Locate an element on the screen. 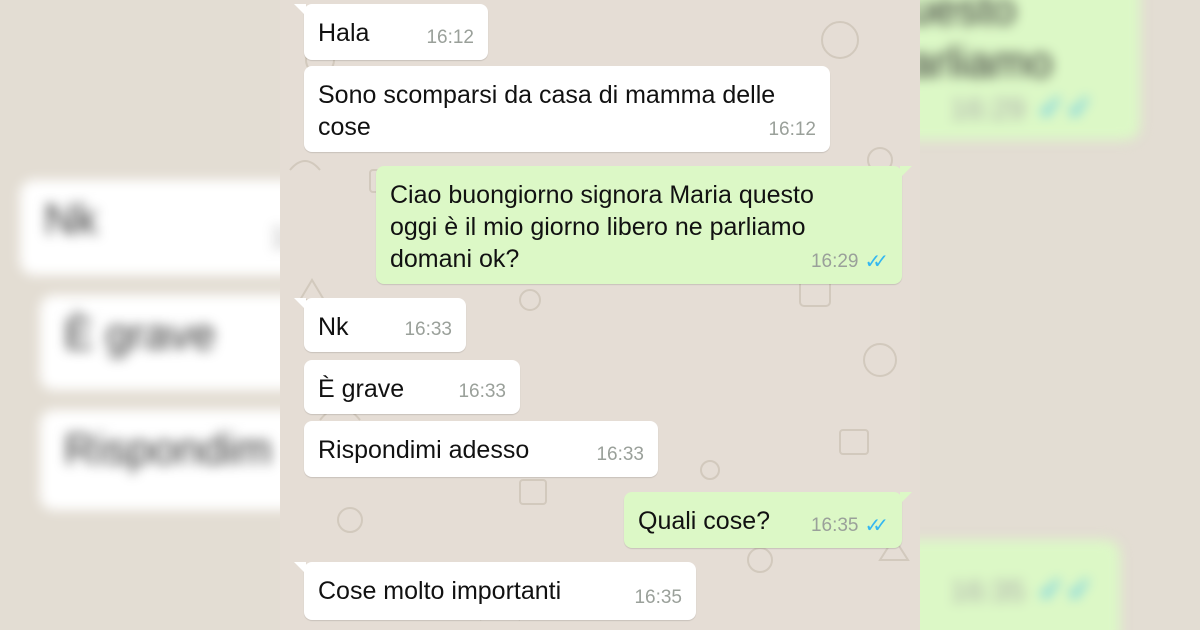 The image size is (1200, 630). incoming-message: Rispondimi adesso 16:33 is located at coordinates (481, 449).